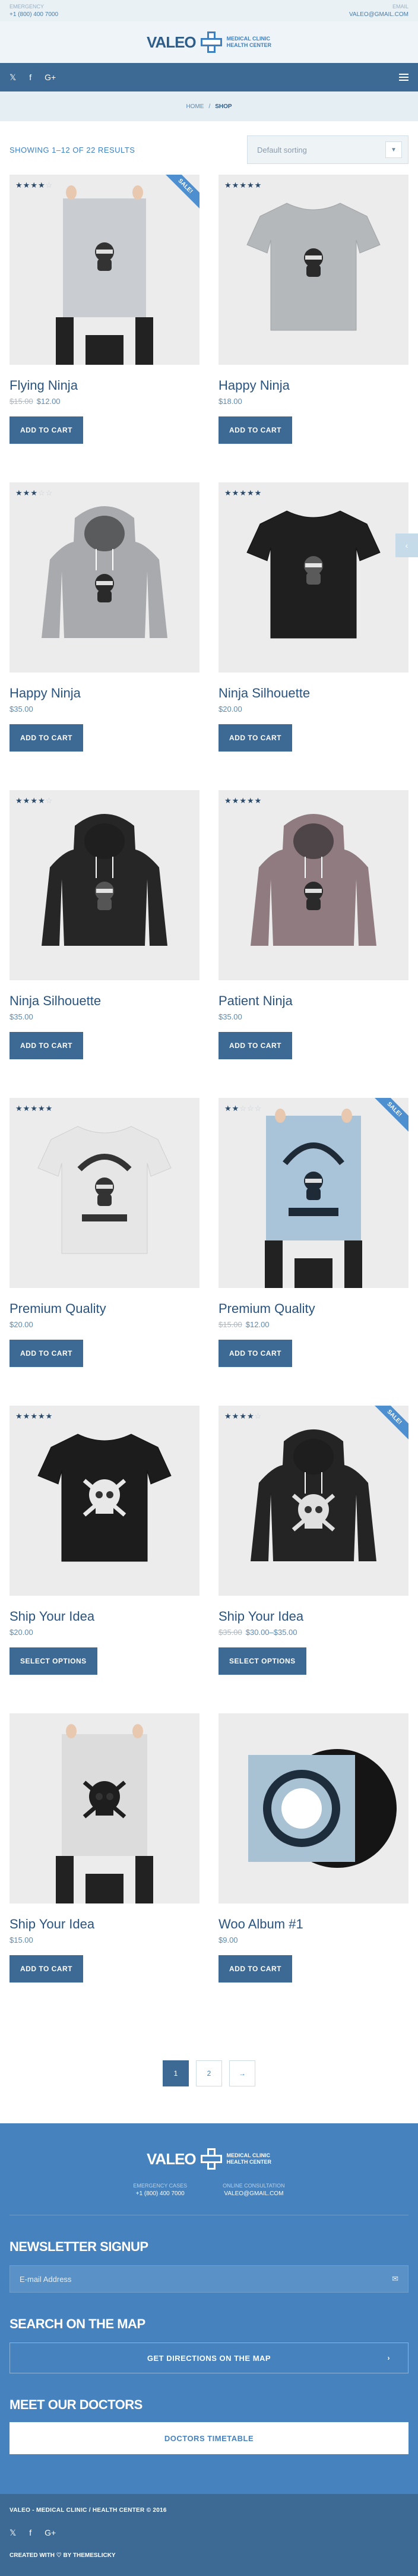 Image resolution: width=418 pixels, height=2576 pixels. Describe the element at coordinates (378, 14) in the screenshot. I see `top-email-value: VALEO@GMAIL.COM` at that location.